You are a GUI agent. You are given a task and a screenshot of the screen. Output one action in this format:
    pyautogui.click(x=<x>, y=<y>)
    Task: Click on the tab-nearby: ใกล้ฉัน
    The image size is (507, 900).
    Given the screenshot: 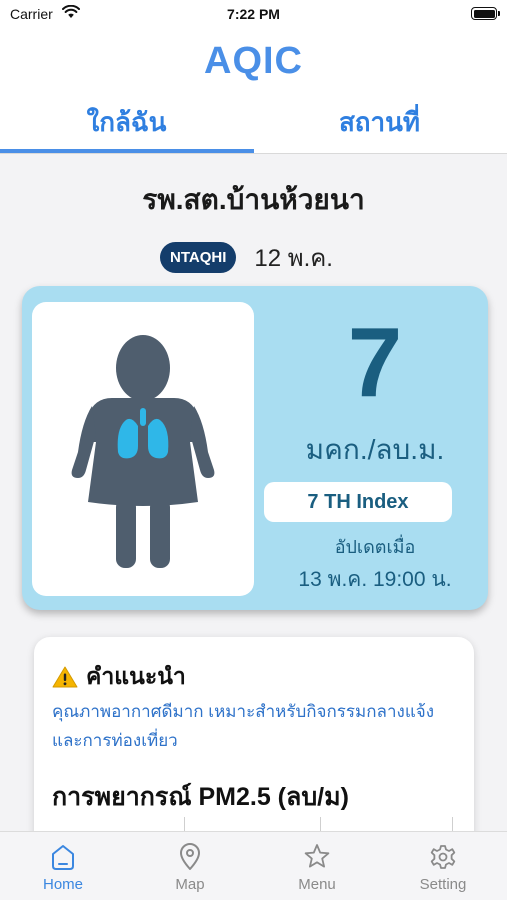 What is the action you would take?
    pyautogui.click(x=126, y=122)
    